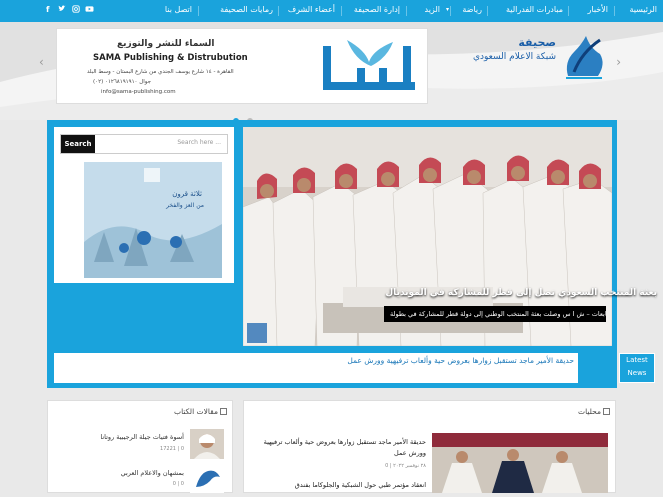 Image resolution: width=663 pixels, height=497 pixels. I want to click on writer-item2-meta: 0 | 0, so click(178, 484).